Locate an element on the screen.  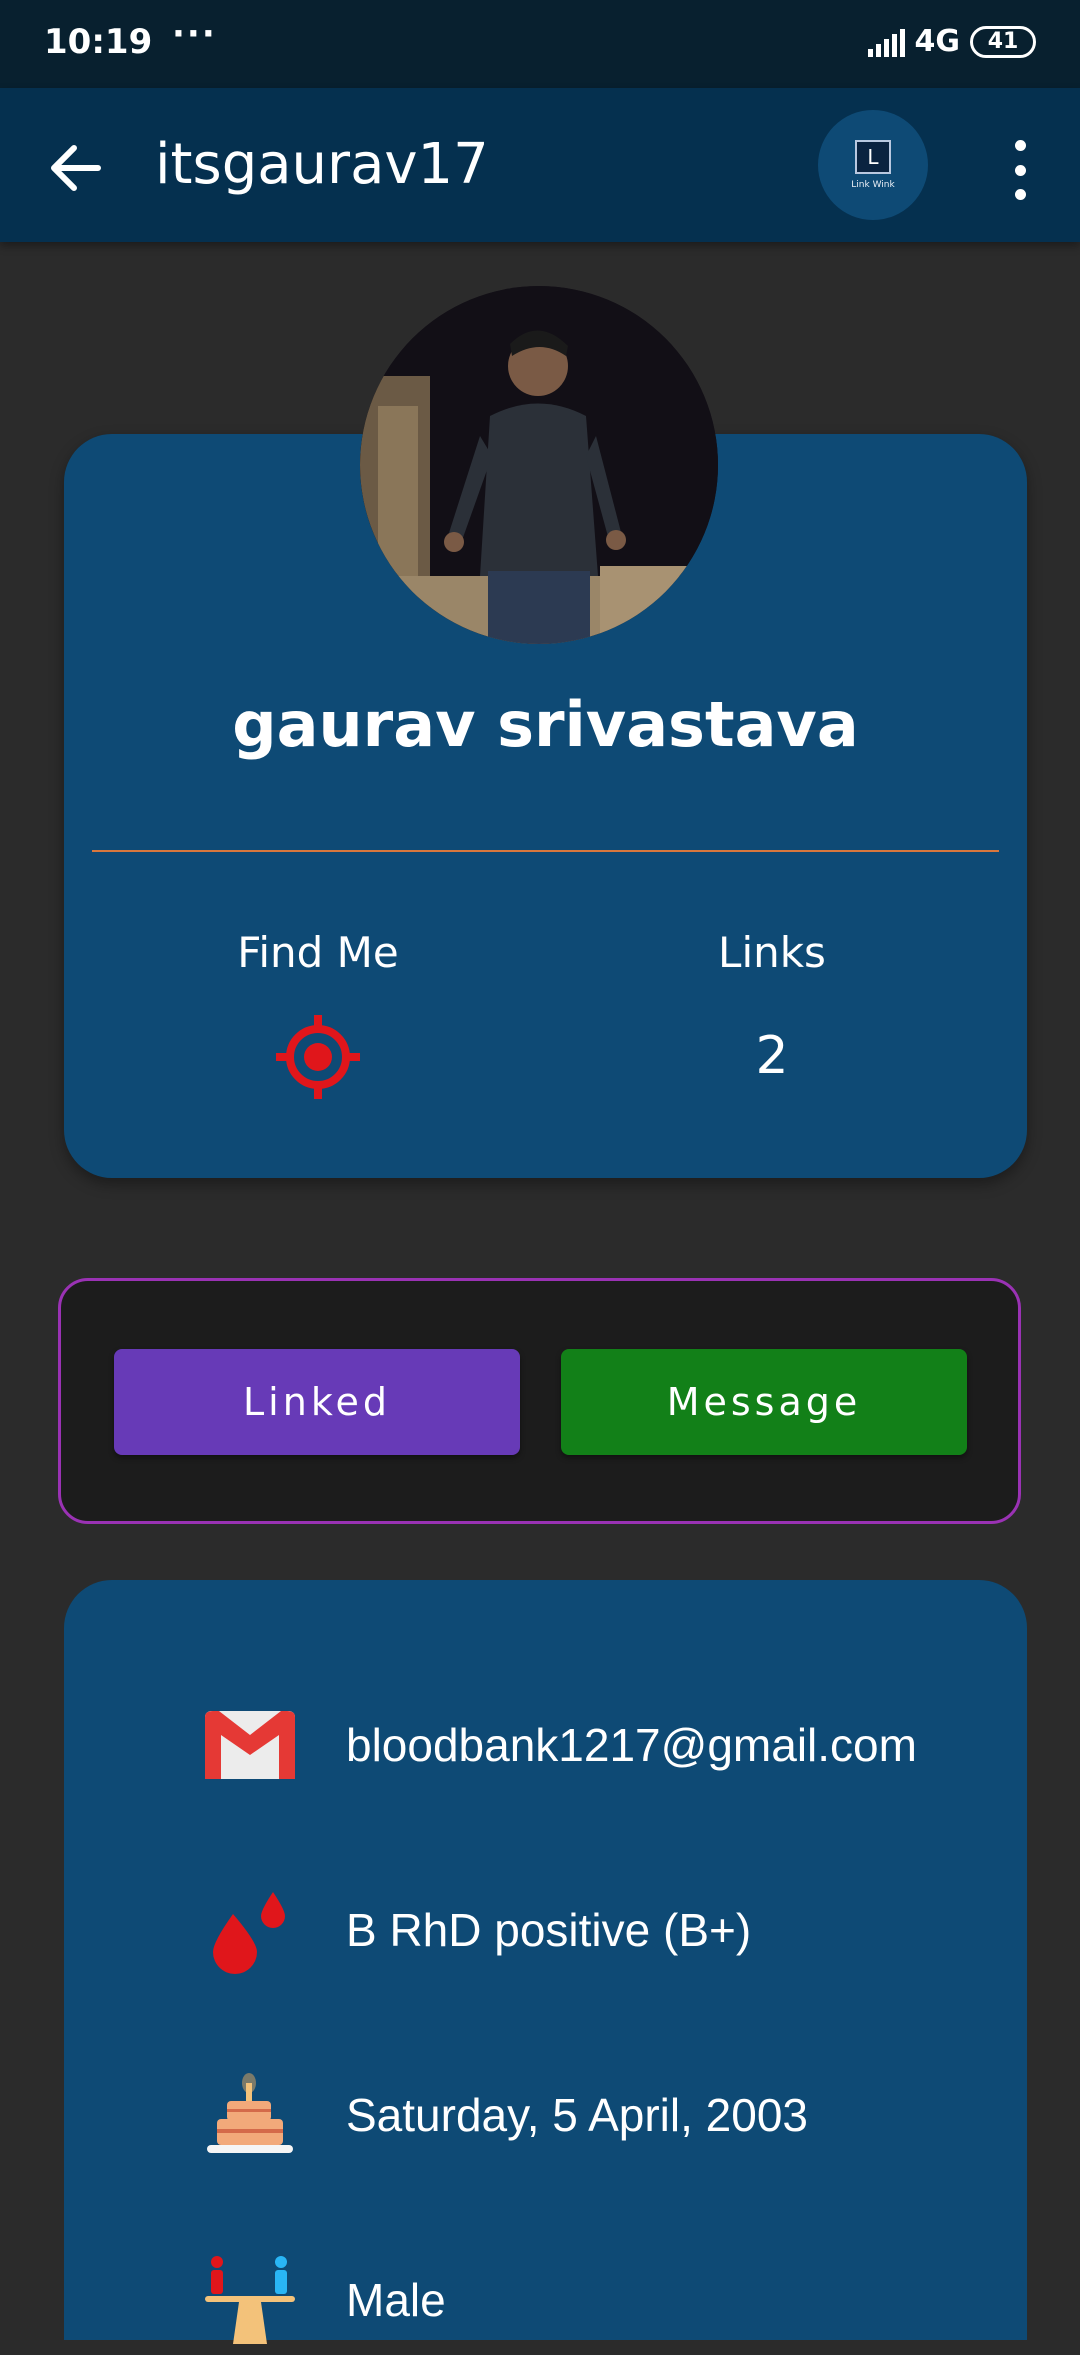
gender-scale-icon is located at coordinates (250, 2300).